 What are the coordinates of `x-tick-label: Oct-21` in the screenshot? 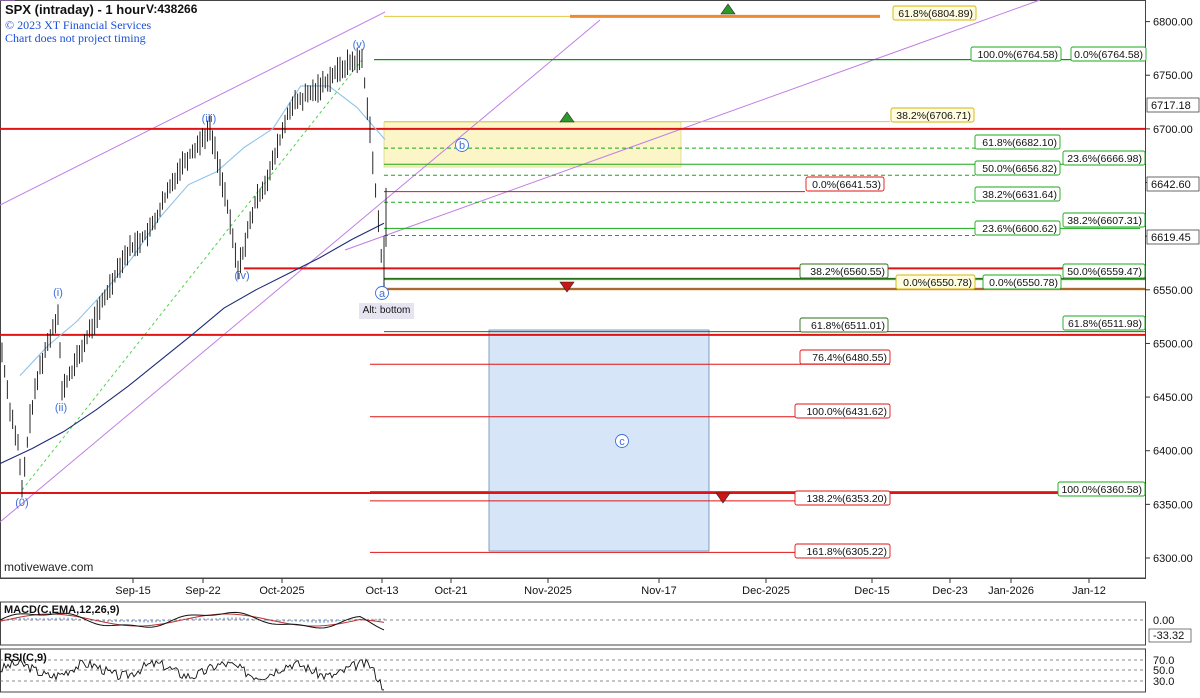 It's located at (450, 591).